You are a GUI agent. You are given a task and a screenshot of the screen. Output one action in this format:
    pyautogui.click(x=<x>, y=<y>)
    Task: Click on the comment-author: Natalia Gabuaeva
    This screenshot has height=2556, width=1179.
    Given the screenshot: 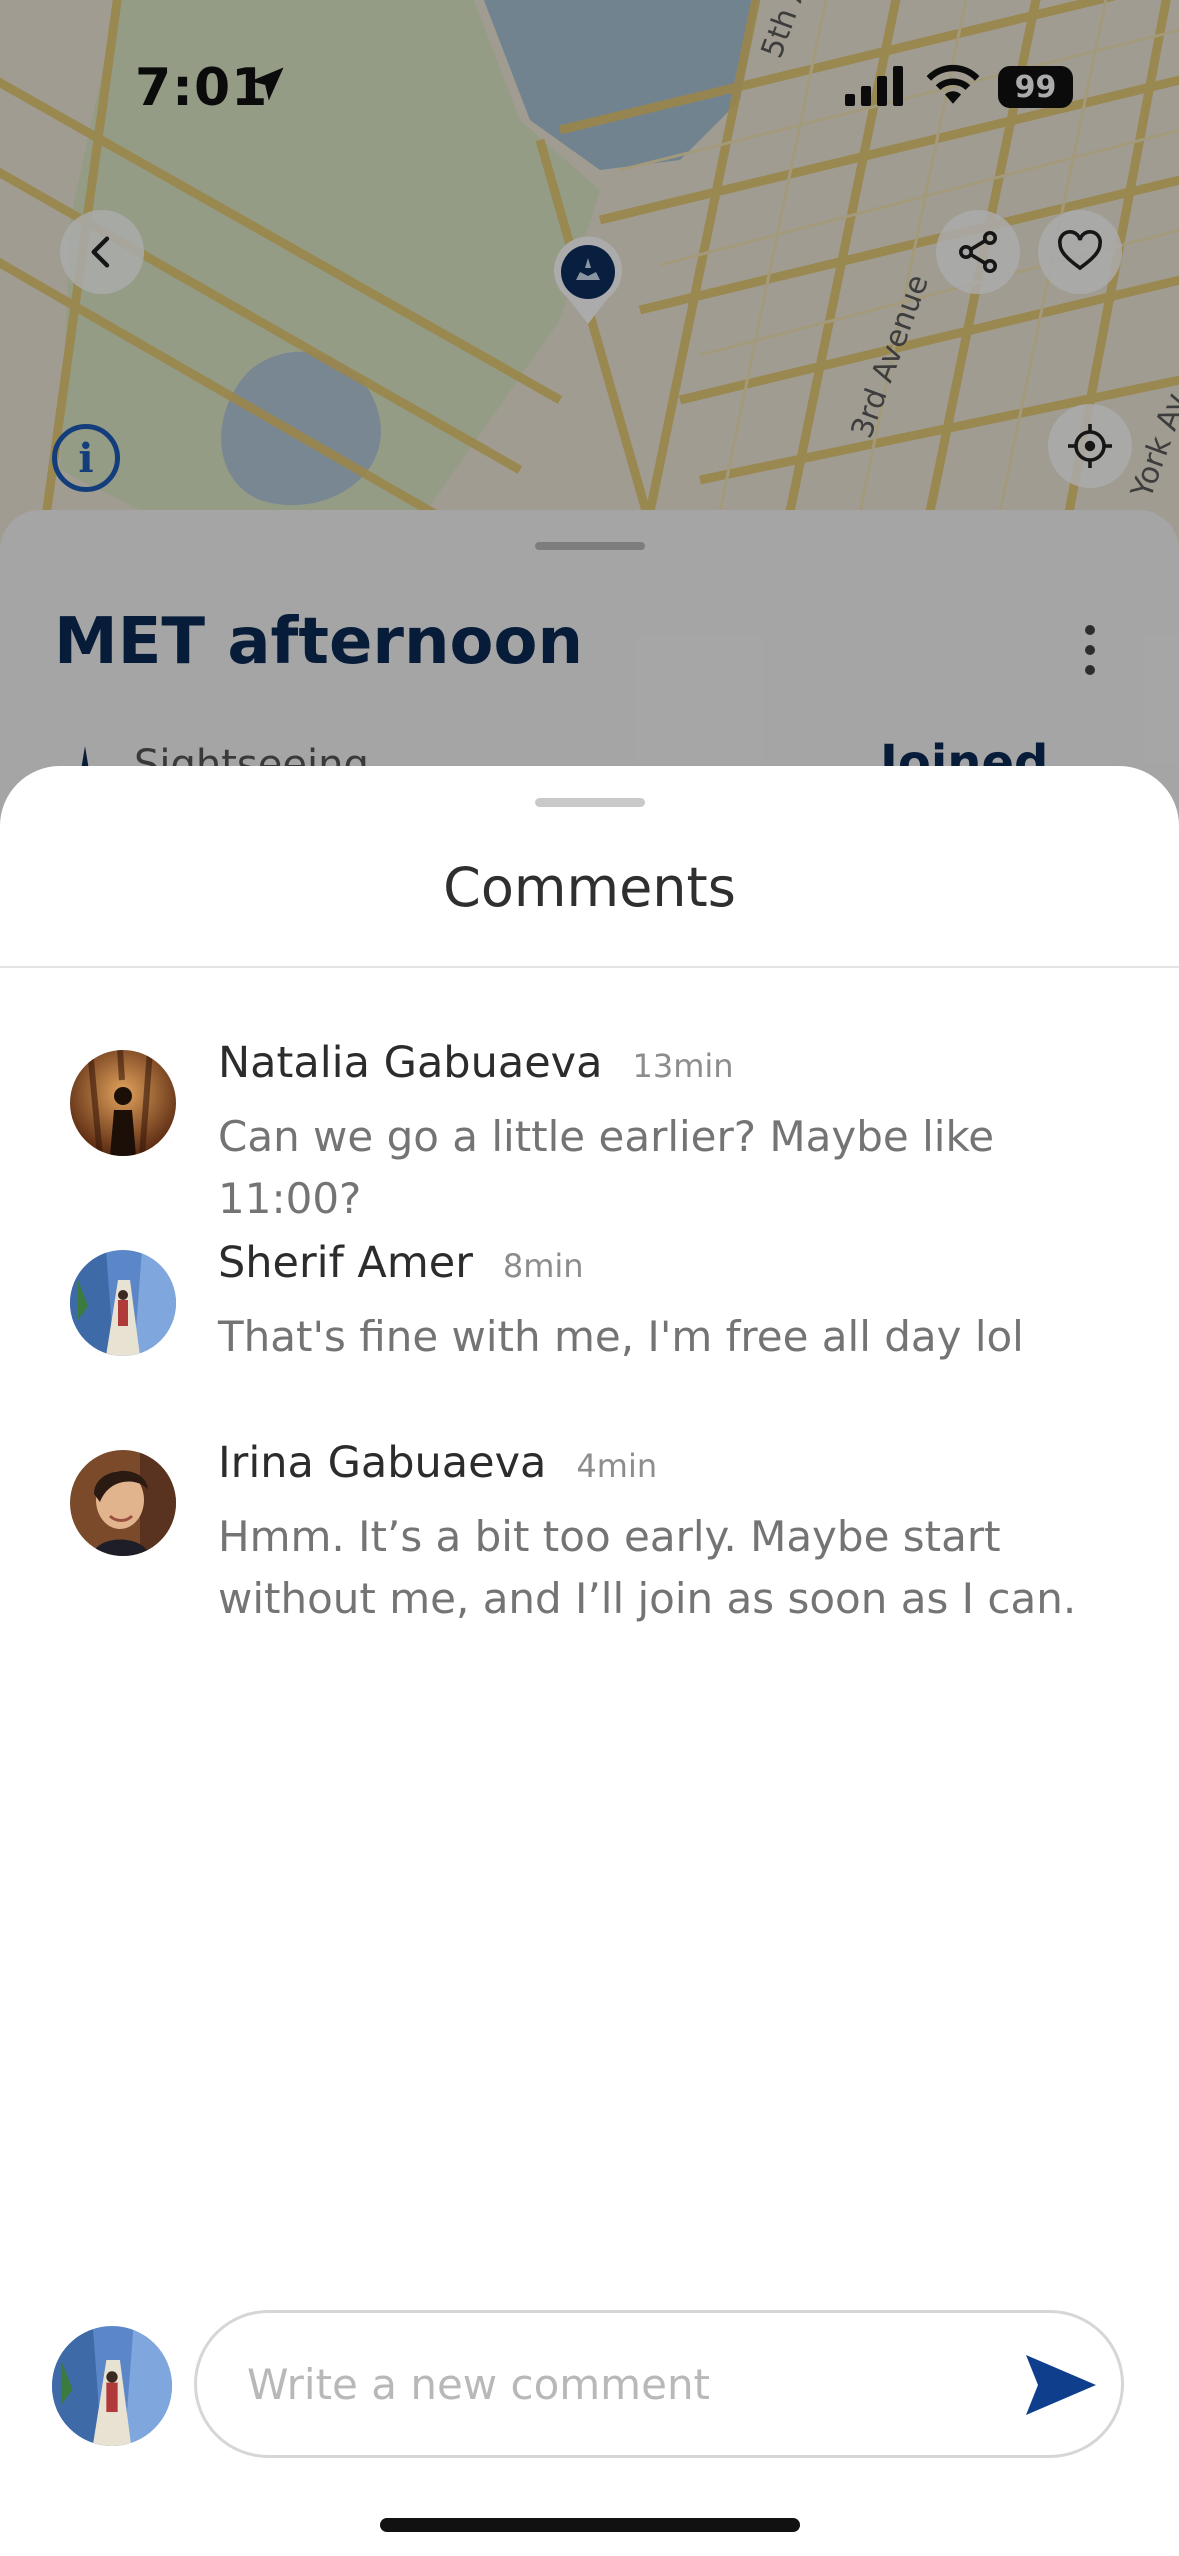 What is the action you would take?
    pyautogui.click(x=410, y=1063)
    